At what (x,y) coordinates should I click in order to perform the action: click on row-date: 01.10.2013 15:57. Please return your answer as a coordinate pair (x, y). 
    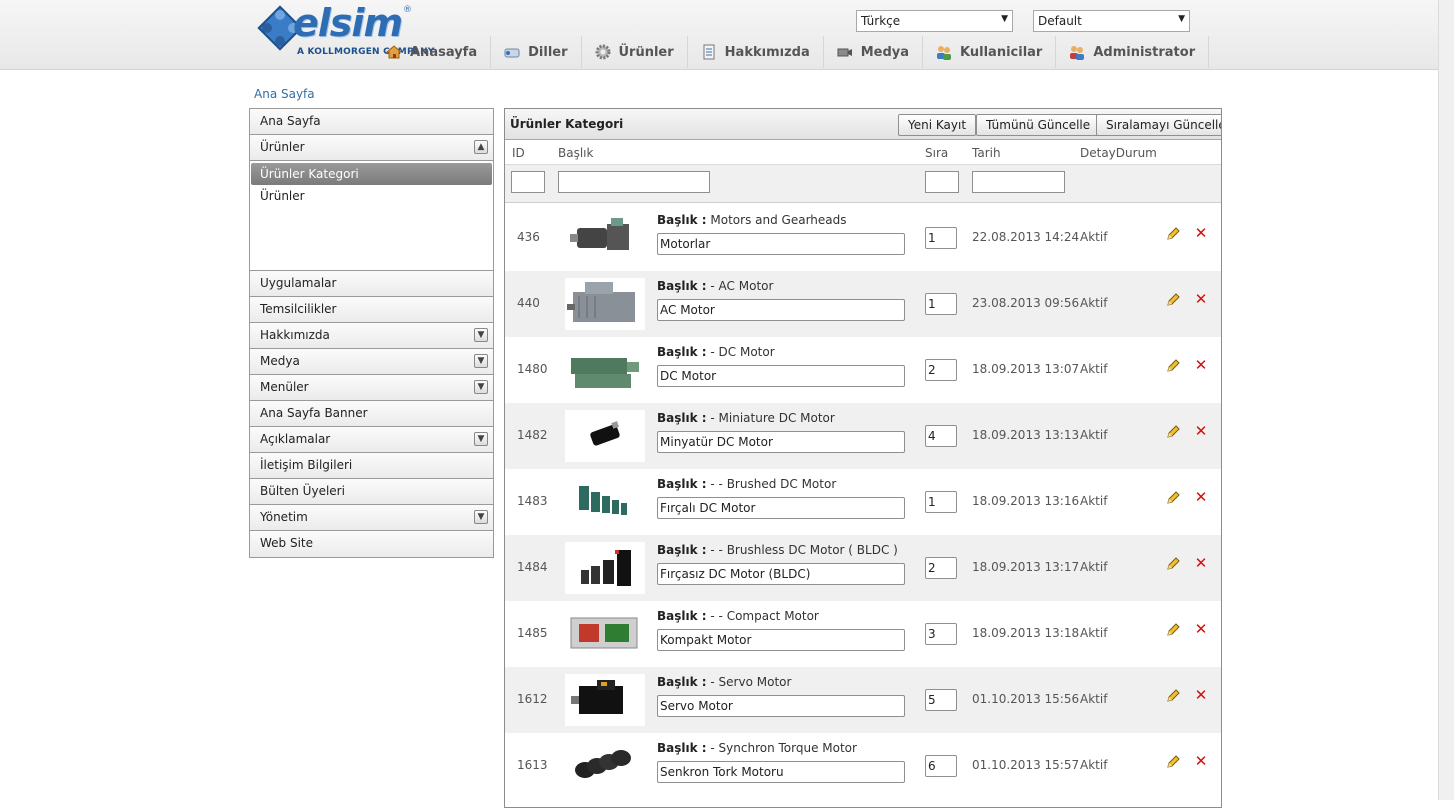
    Looking at the image, I should click on (1026, 765).